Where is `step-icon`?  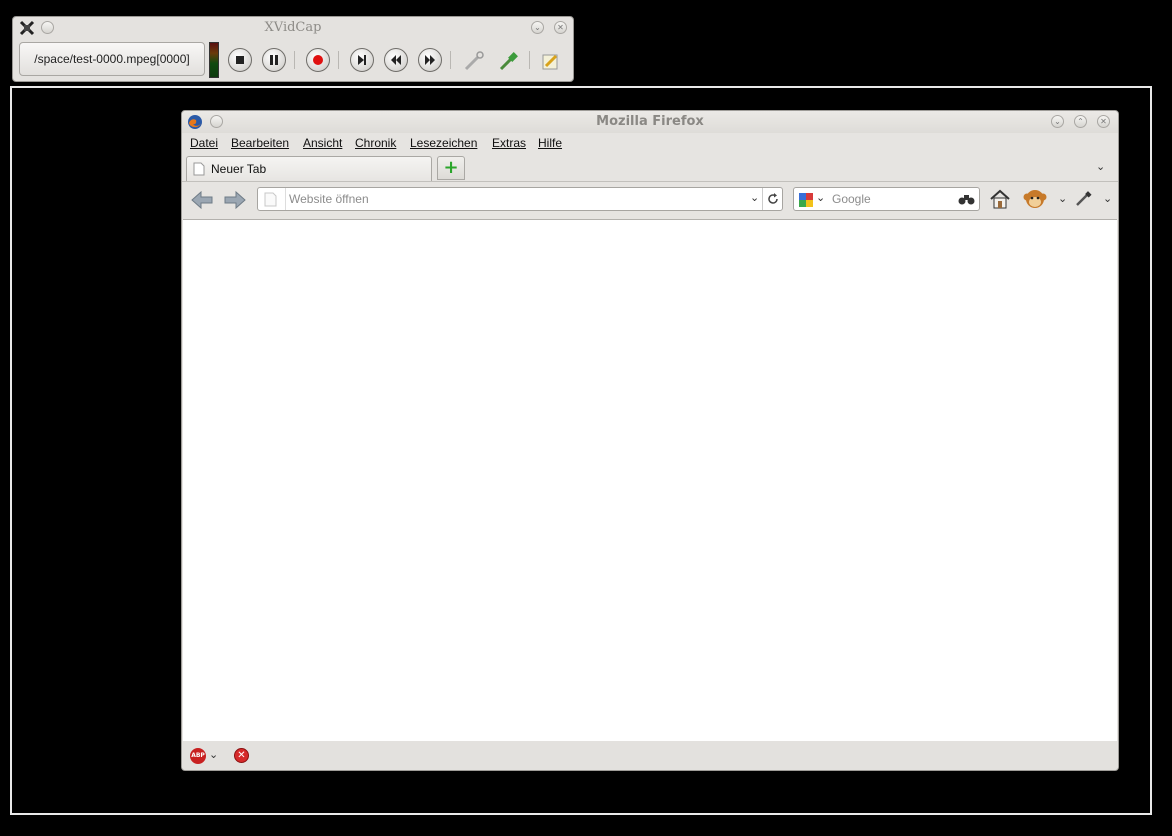 step-icon is located at coordinates (362, 60).